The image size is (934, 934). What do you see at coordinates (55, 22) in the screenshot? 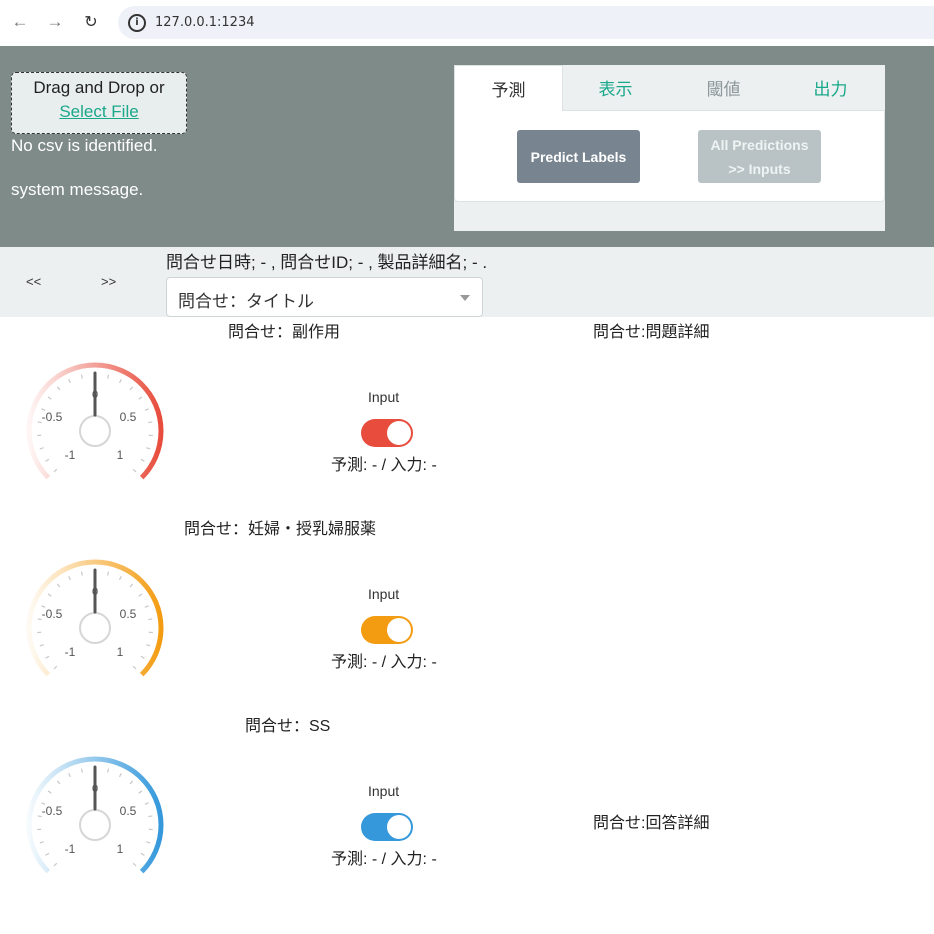
I see `forward-arrow-icon: →` at bounding box center [55, 22].